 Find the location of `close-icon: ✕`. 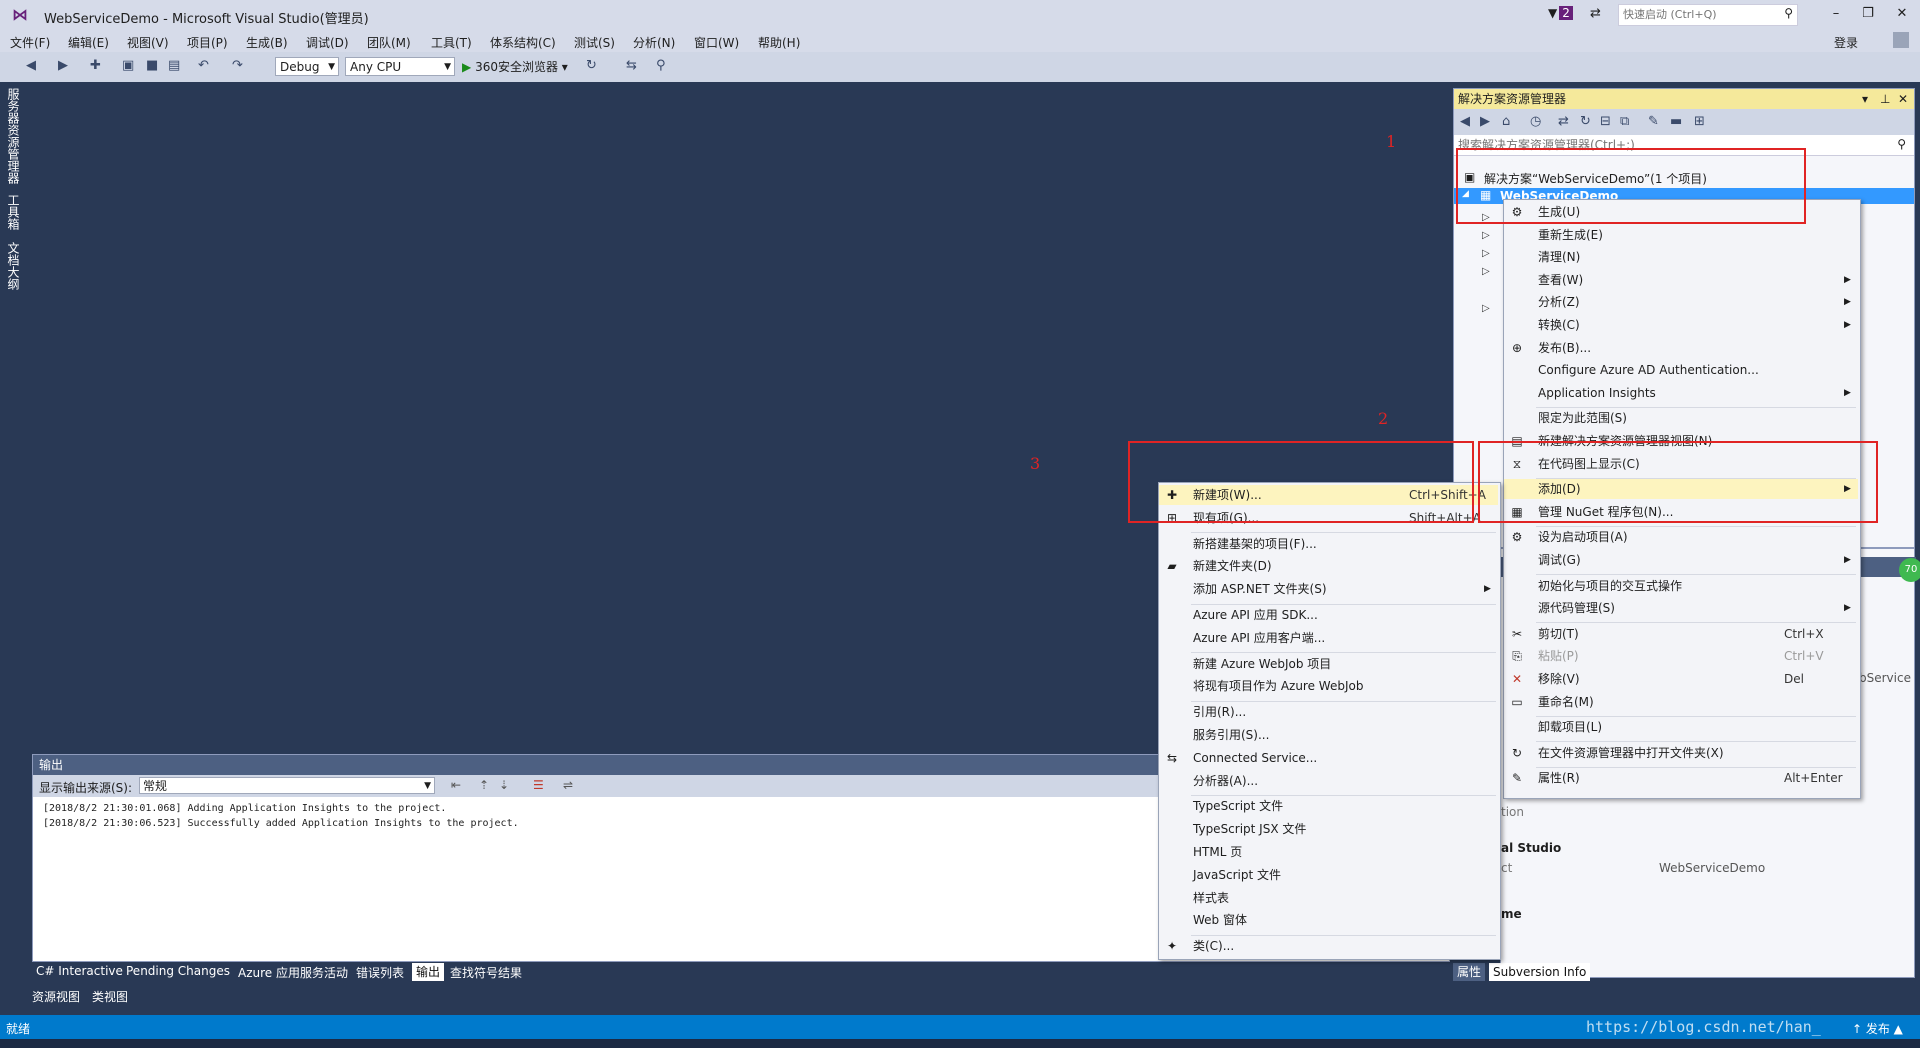

close-icon: ✕ is located at coordinates (1903, 99).